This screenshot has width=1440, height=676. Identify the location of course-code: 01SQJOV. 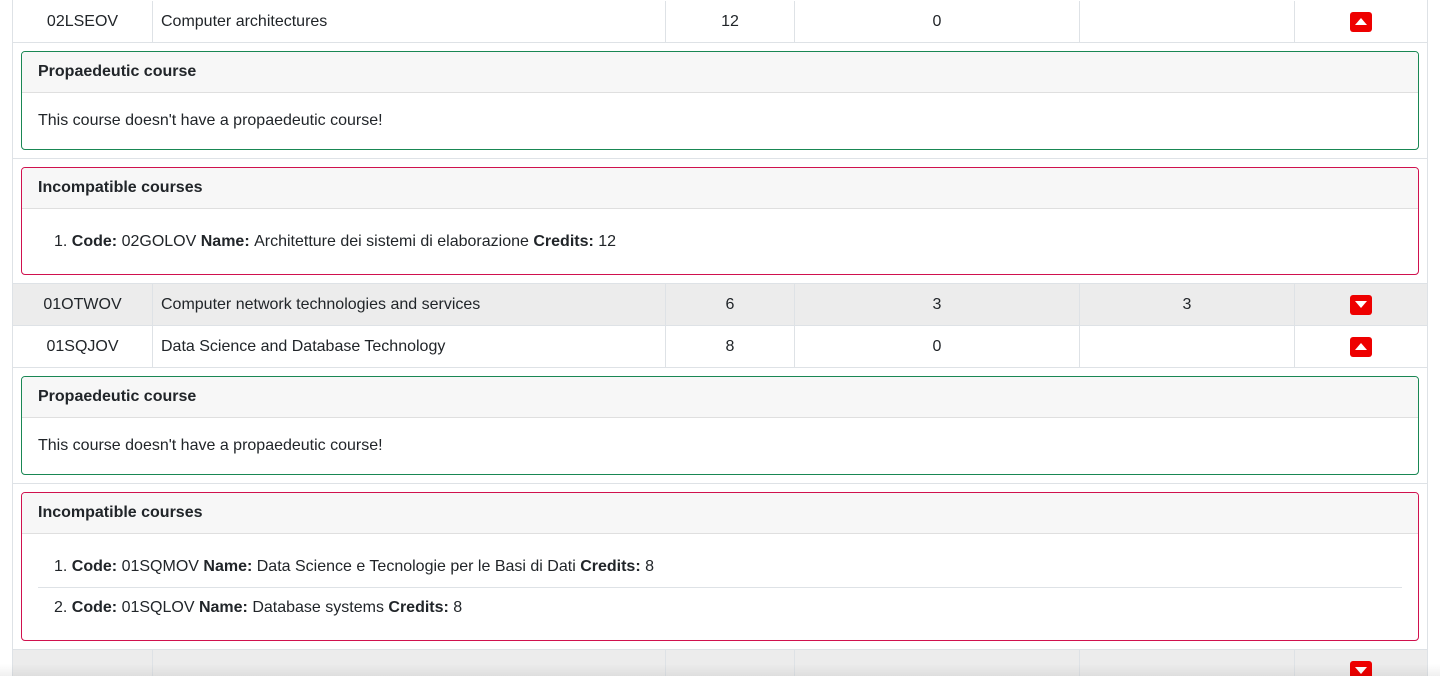
(83, 346).